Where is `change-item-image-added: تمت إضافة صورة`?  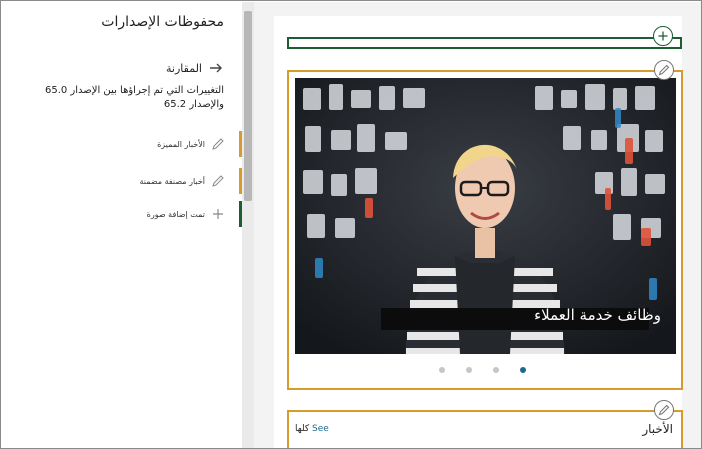 change-item-image-added: تمت إضافة صورة is located at coordinates (124, 214).